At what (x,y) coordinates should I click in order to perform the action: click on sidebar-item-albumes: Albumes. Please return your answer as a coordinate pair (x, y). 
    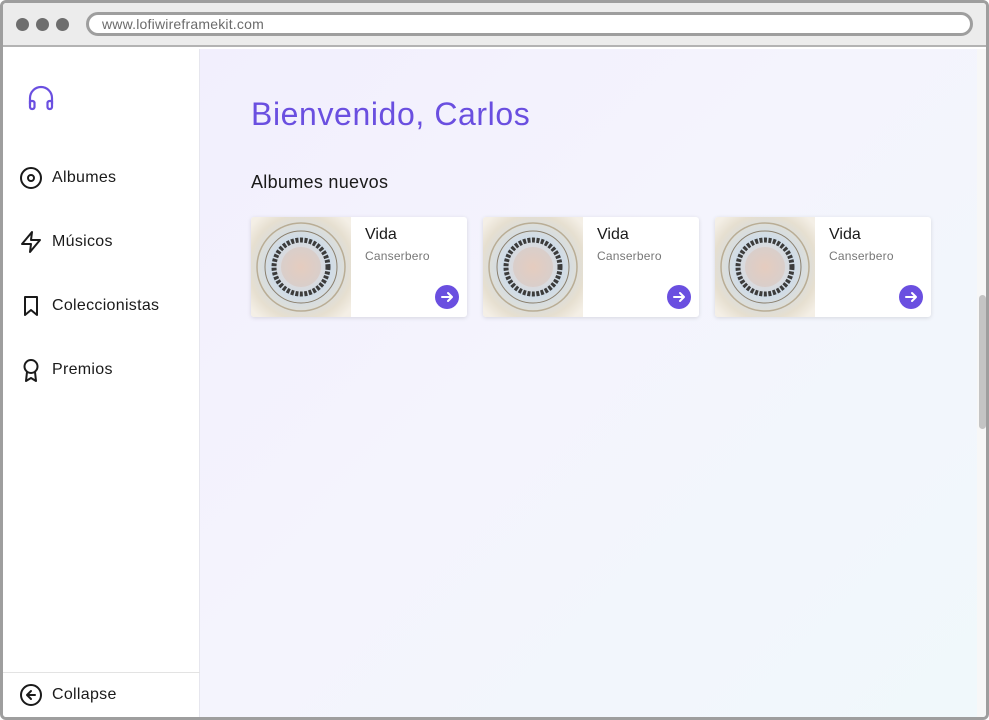
    Looking at the image, I should click on (106, 178).